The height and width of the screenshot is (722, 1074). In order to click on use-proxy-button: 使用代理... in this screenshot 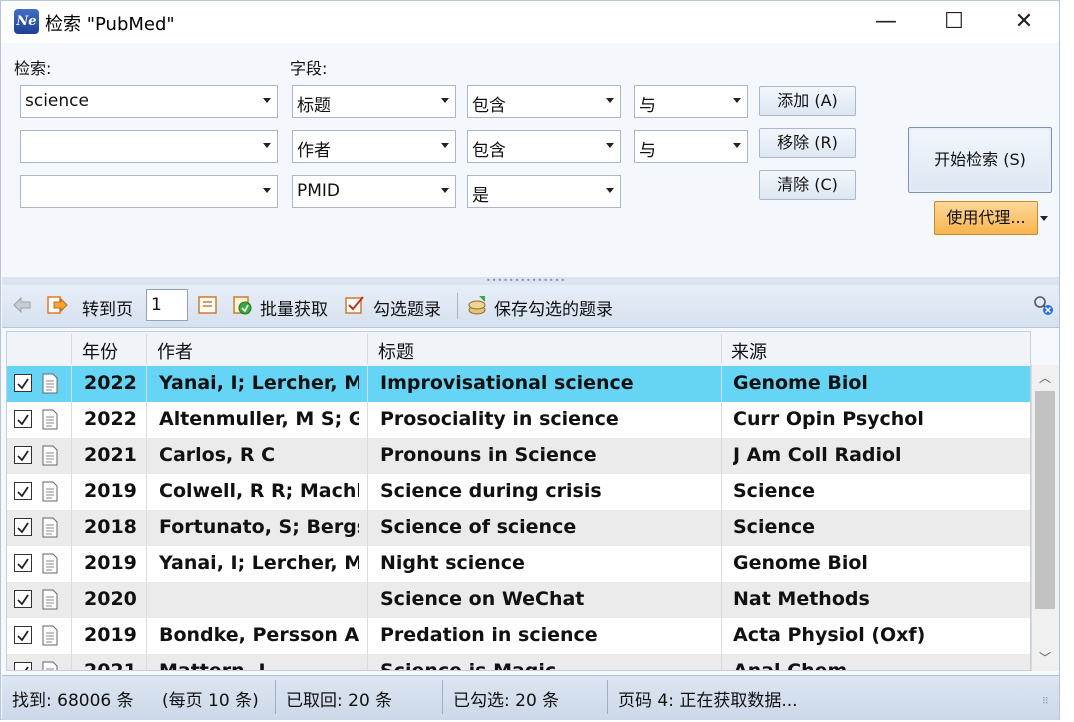, I will do `click(986, 218)`.